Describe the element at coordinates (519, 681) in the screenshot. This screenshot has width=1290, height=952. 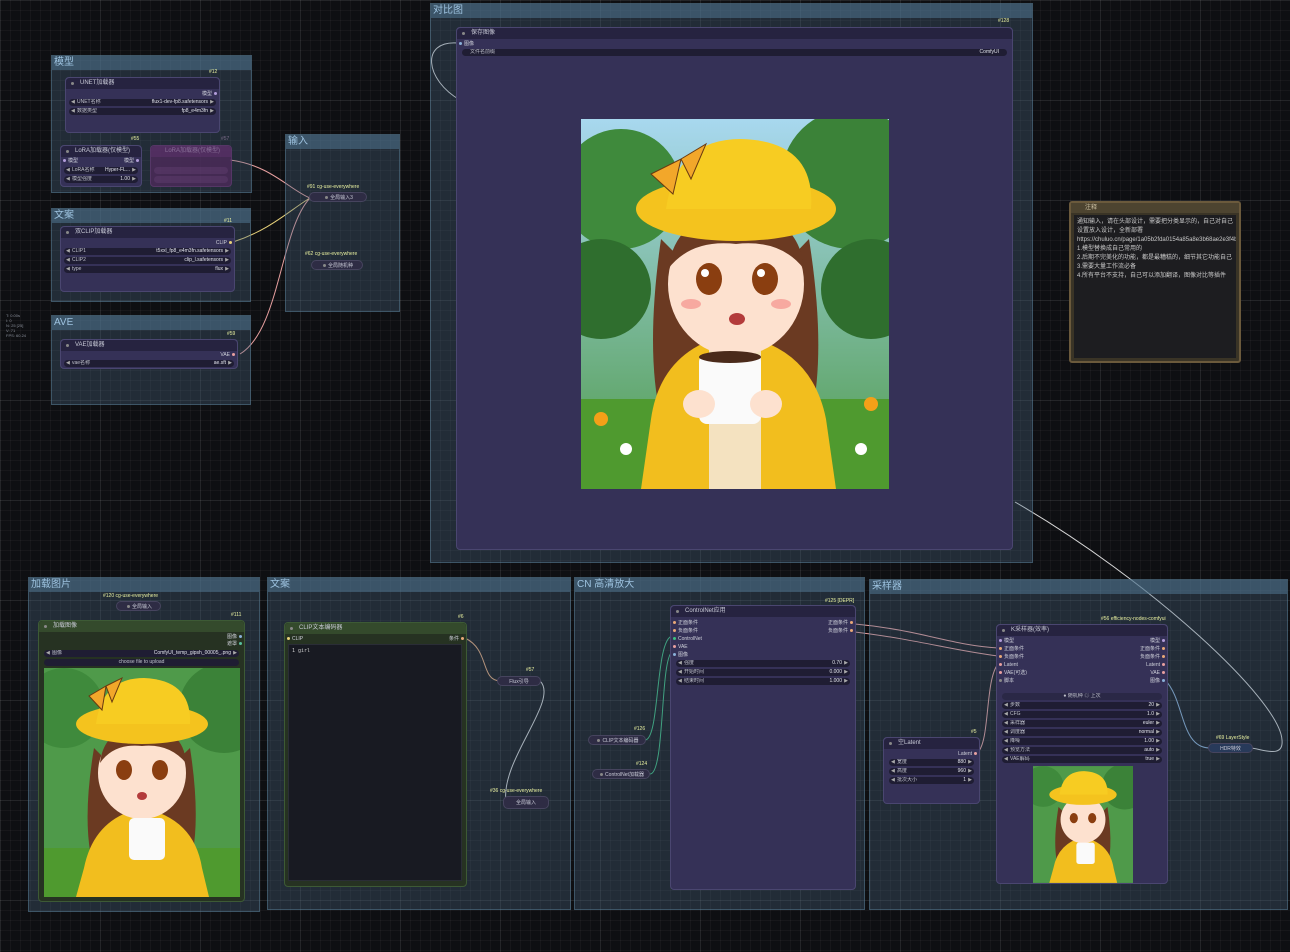
I see `flux-guidance-node: Flux引导` at that location.